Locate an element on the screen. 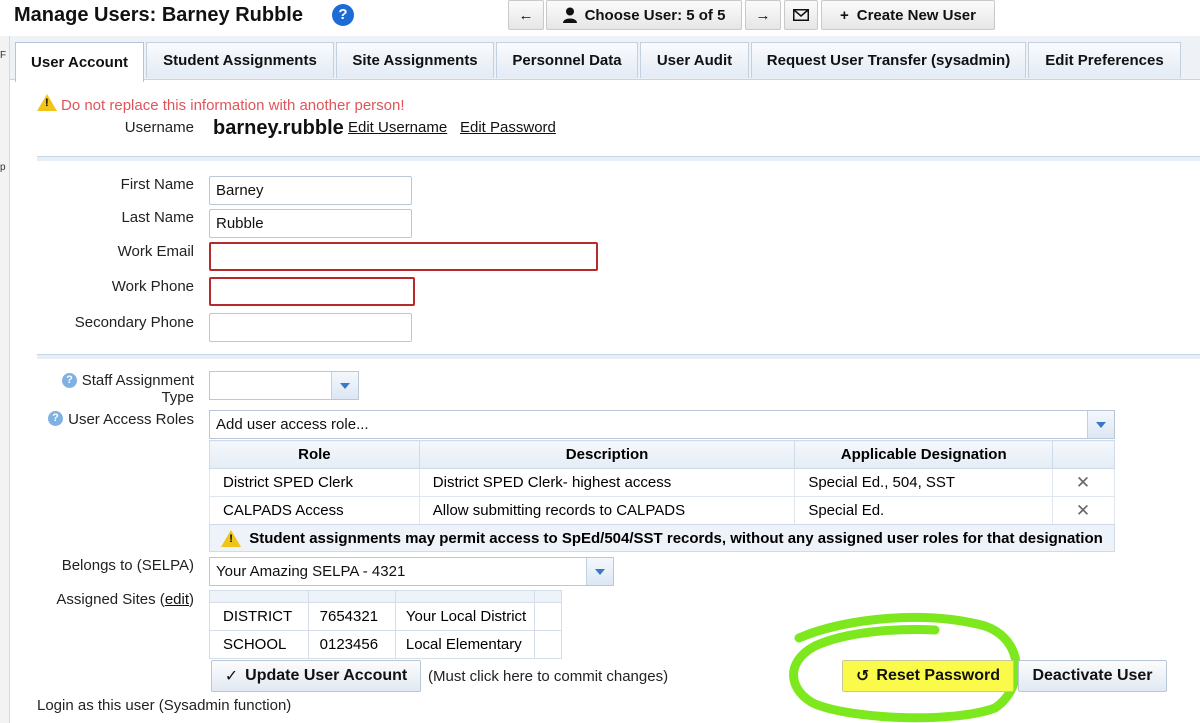 This screenshot has width=1200, height=723. choose-user-label: Choose User: 5 of 5 is located at coordinates (655, 15).